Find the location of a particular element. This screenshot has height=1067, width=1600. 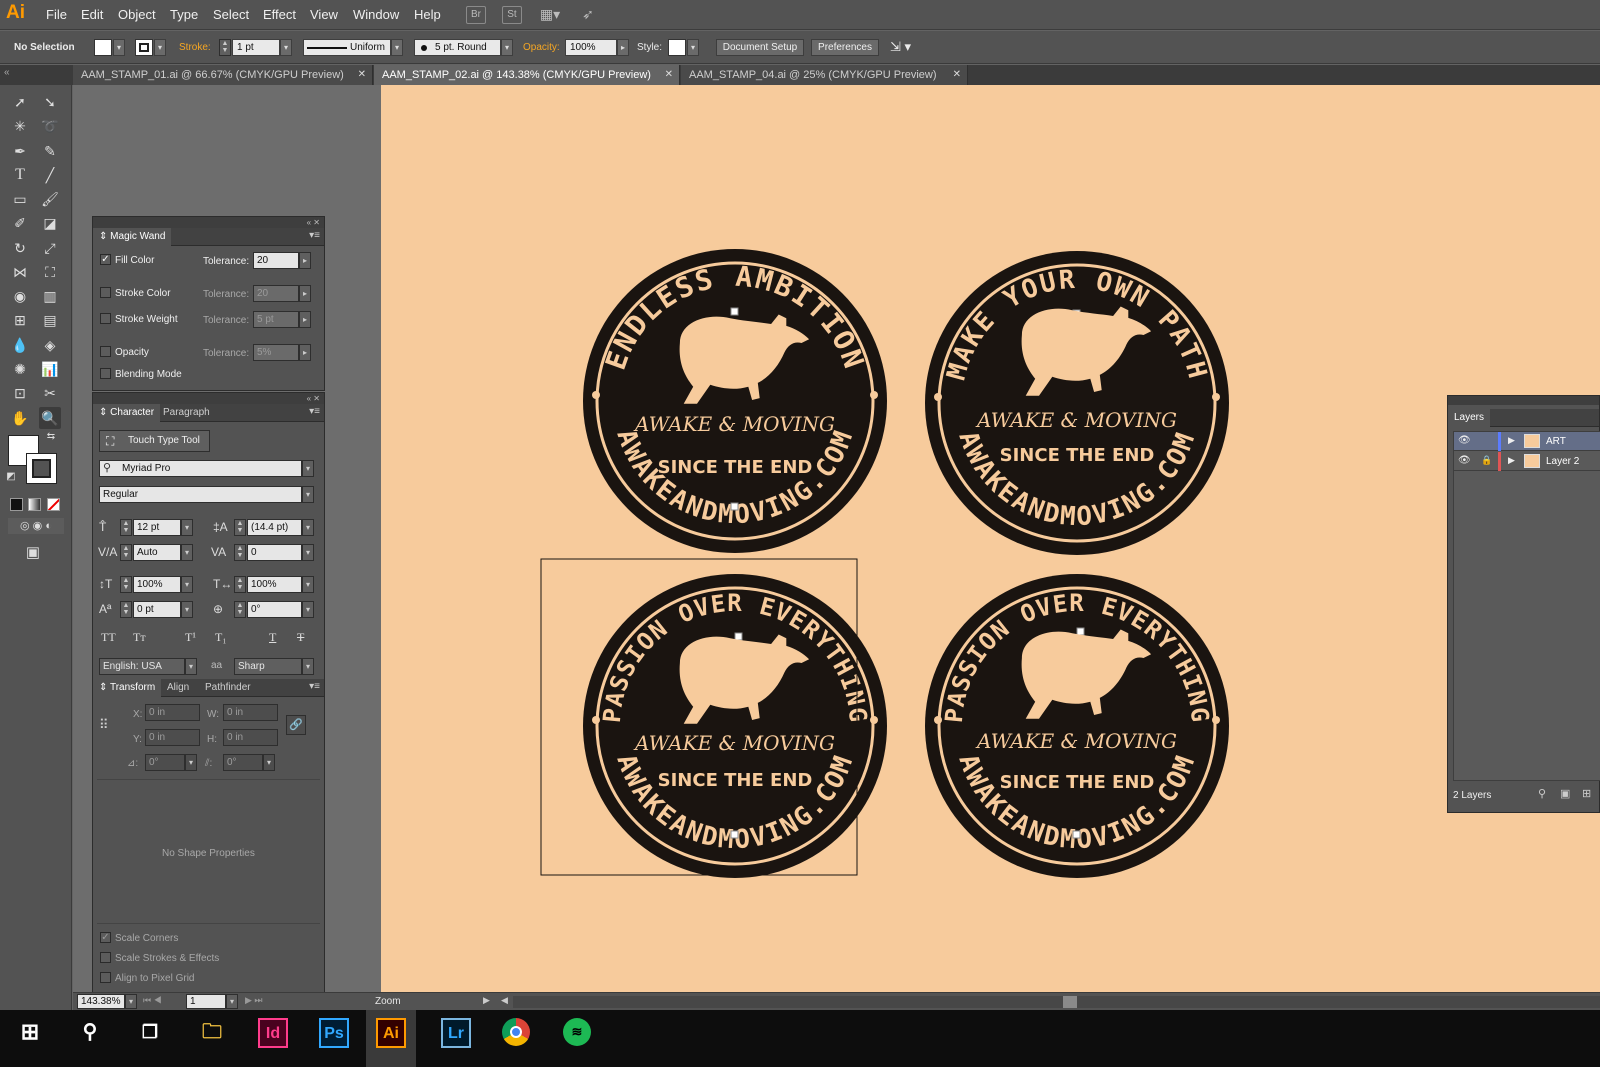

free-transform-tool-icon: ⛶ is located at coordinates (50, 272).